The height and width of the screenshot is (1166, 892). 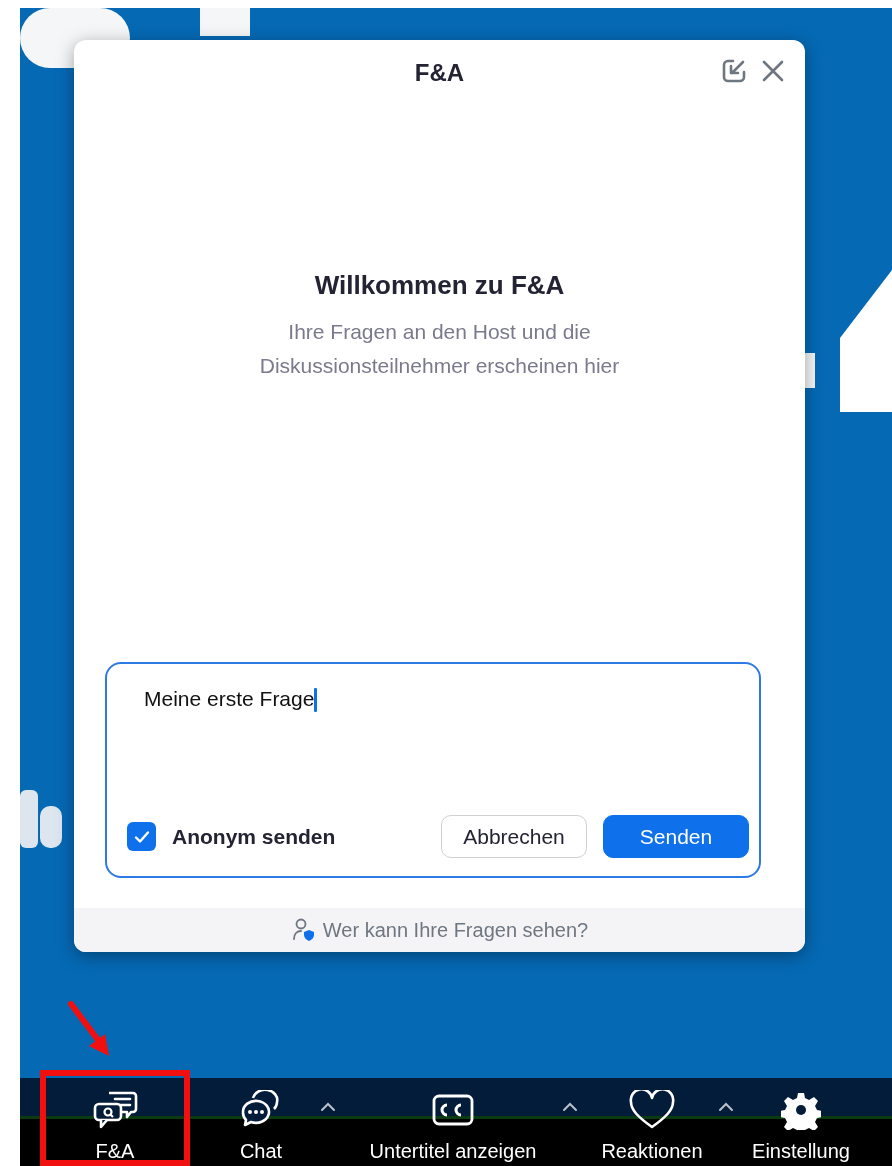 I want to click on toolbar-button-label: F&A, so click(x=115, y=1151).